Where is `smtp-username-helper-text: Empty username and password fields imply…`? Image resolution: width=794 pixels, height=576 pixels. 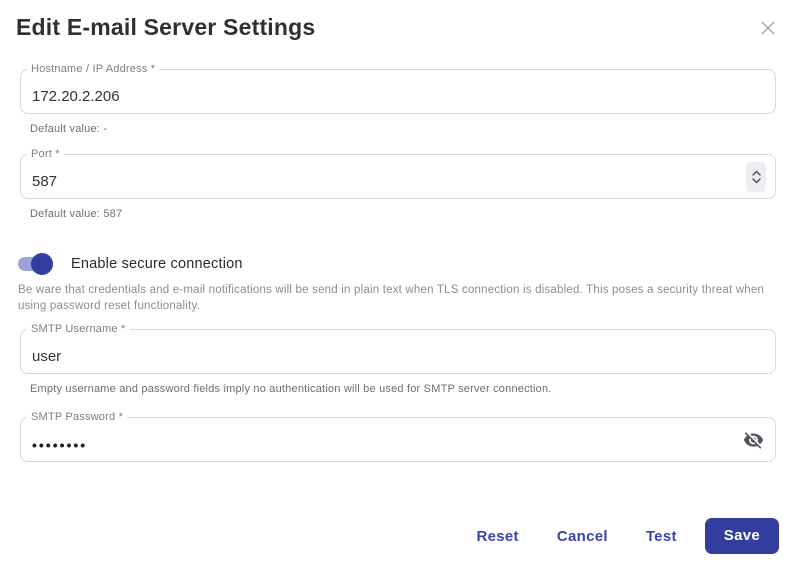
smtp-username-helper-text: Empty username and password fields imply… is located at coordinates (291, 389).